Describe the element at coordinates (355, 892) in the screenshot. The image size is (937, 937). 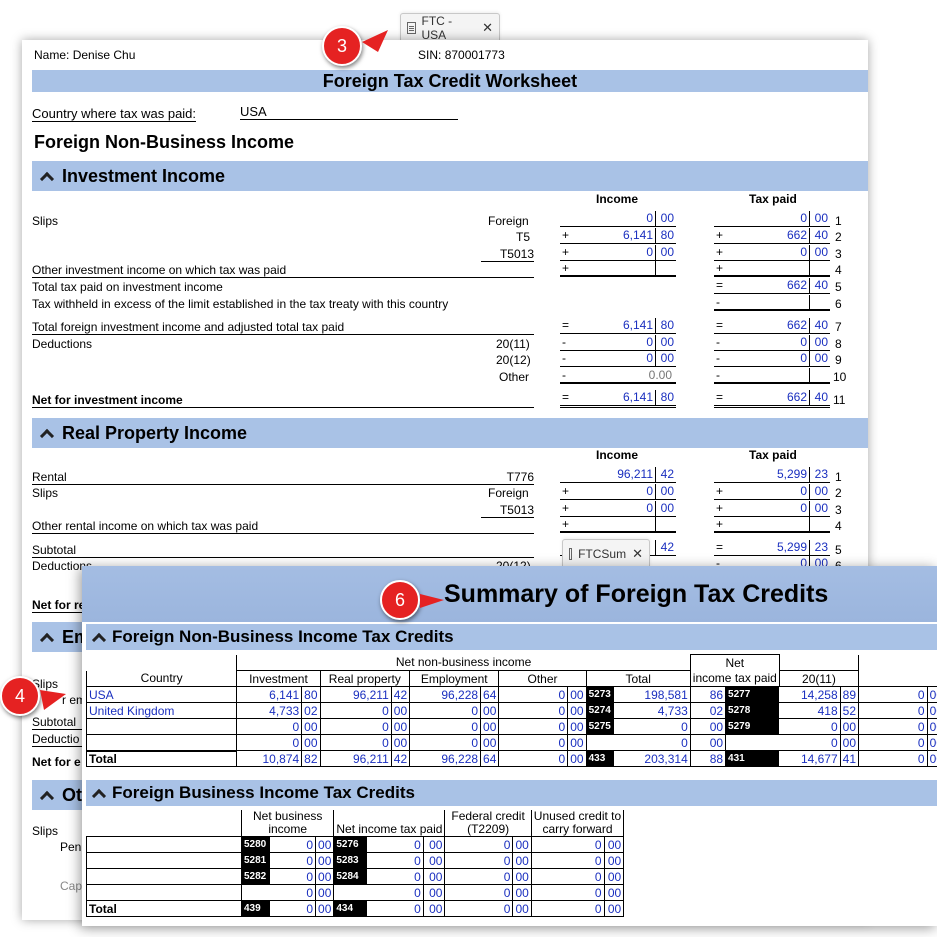
I see `business-row: 0 00 0 00 0 00 0 00` at that location.